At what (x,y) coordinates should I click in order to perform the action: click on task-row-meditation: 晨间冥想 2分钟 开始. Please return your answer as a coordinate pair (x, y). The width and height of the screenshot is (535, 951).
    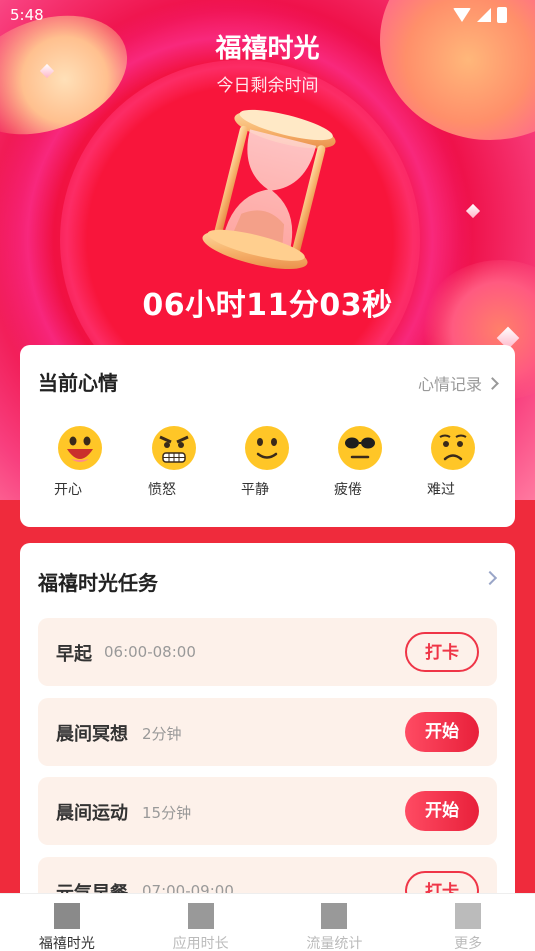
    Looking at the image, I should click on (267, 732).